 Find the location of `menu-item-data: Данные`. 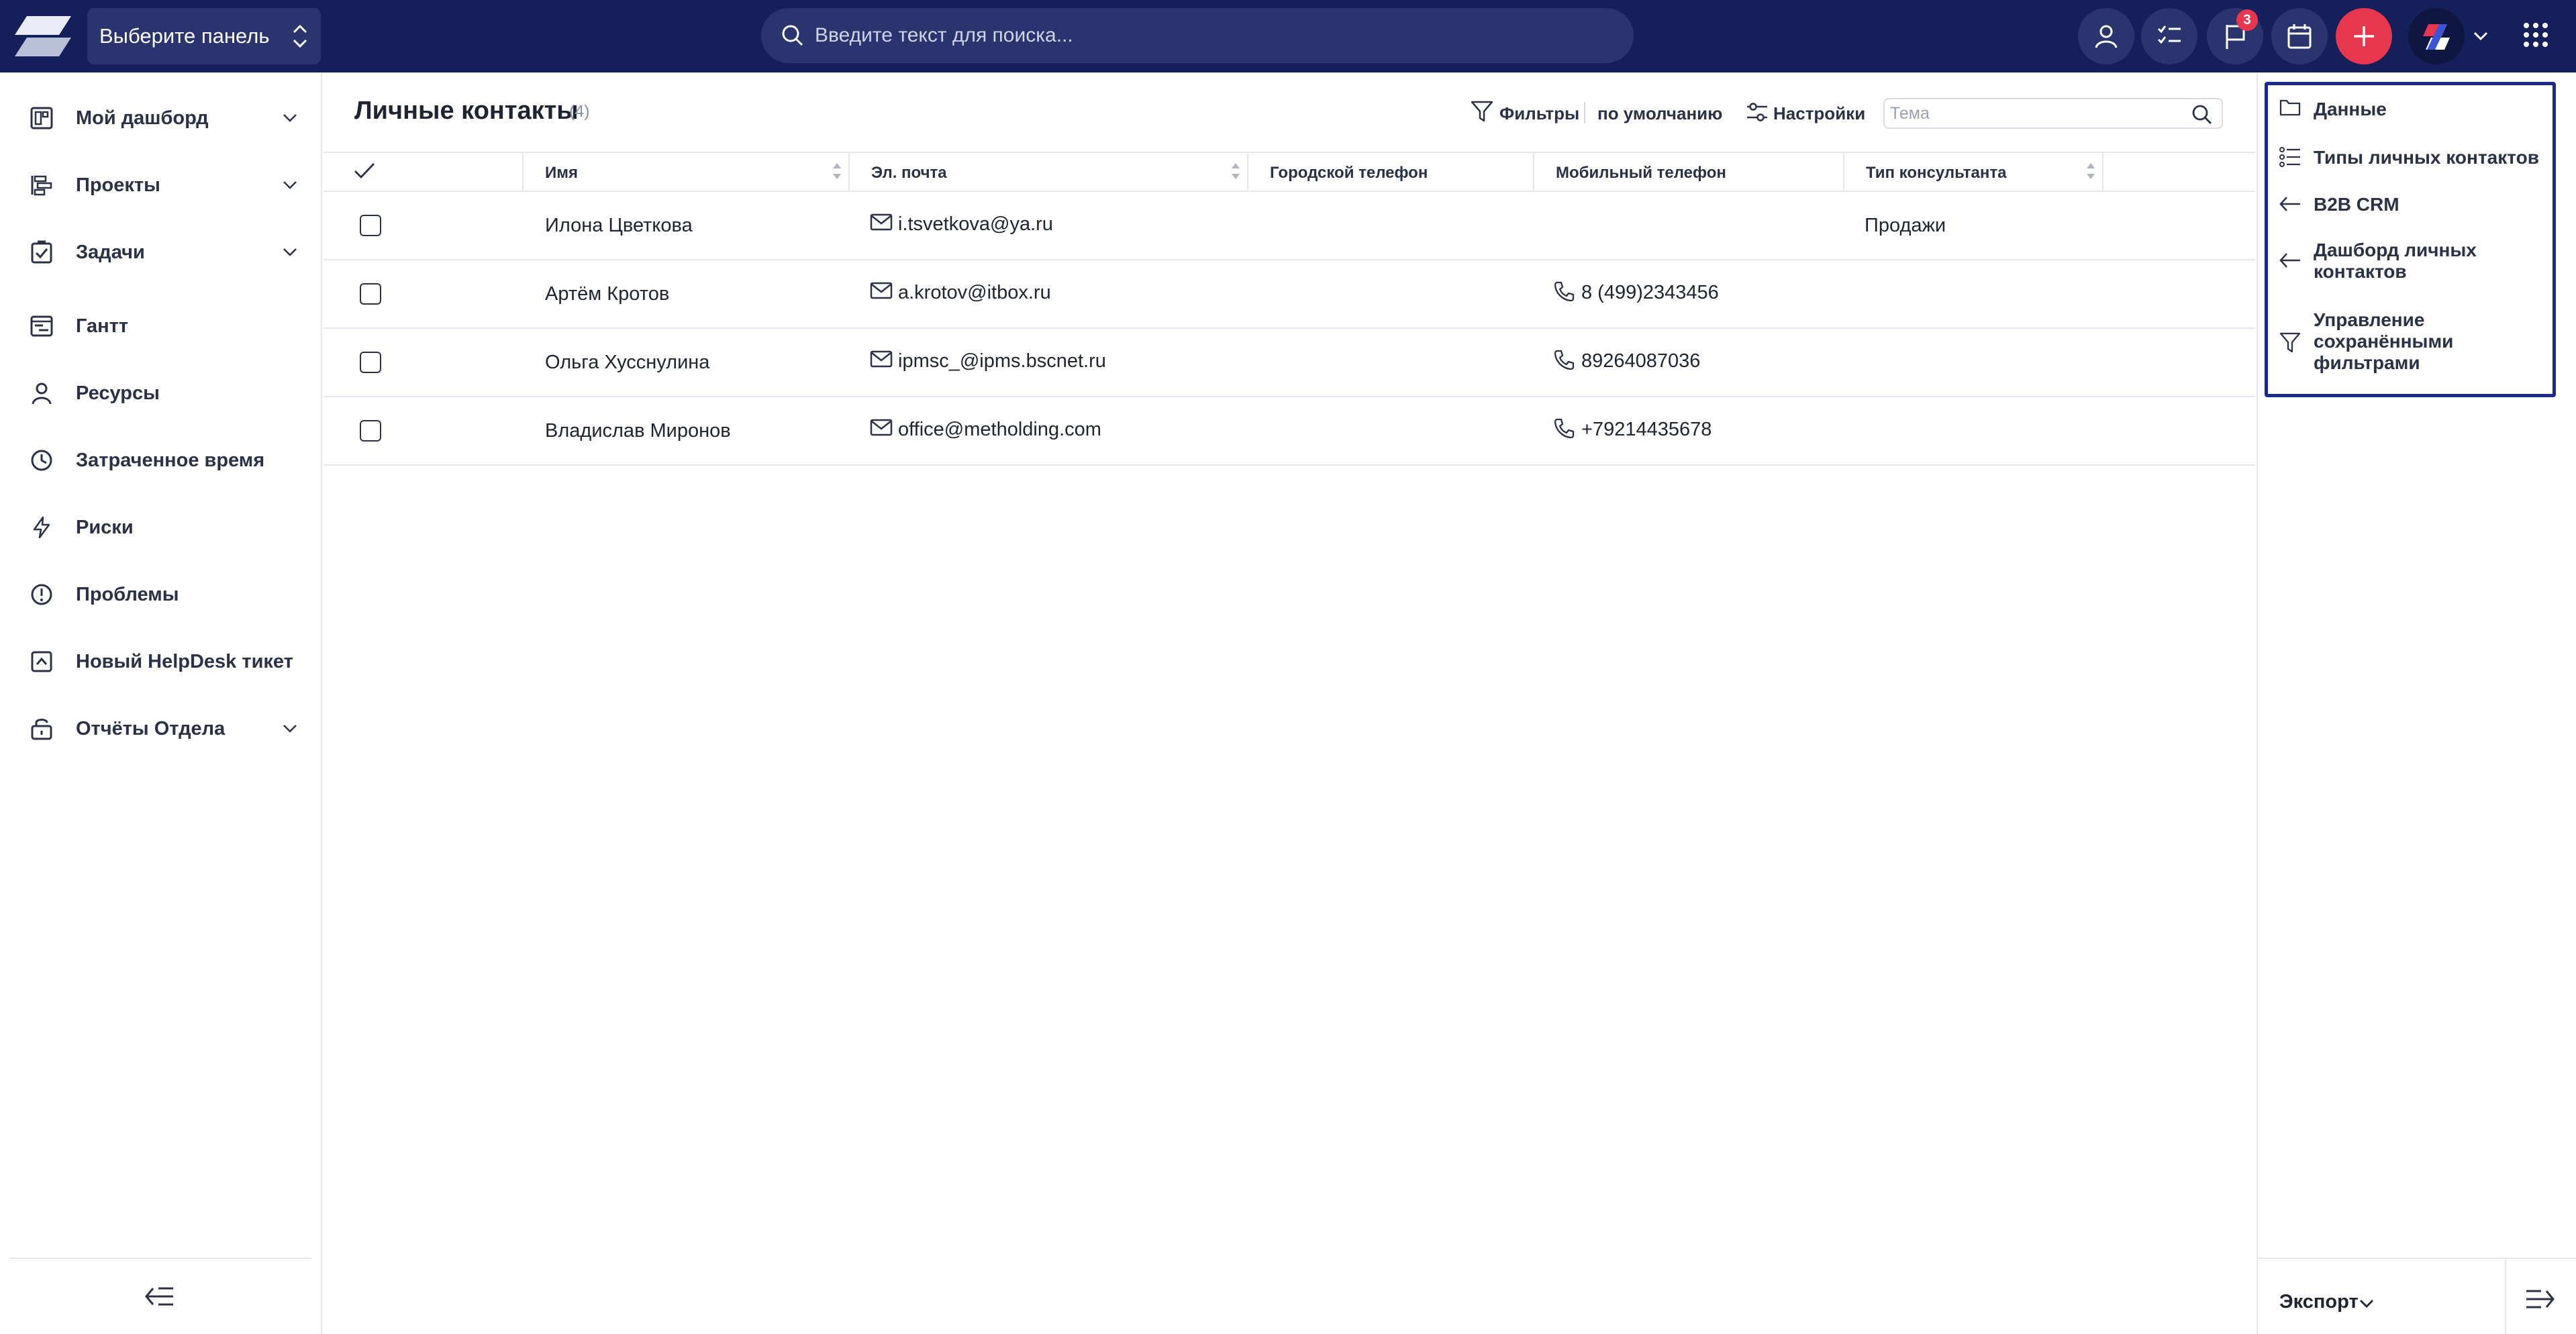

menu-item-data: Данные is located at coordinates (2410, 108).